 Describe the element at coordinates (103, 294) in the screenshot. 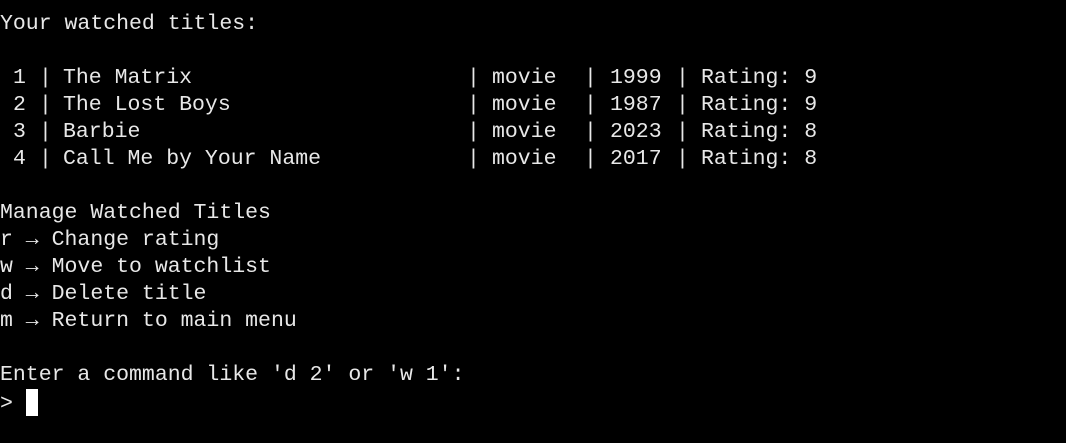

I see `menu-item-delete-title: d → Delete title` at that location.